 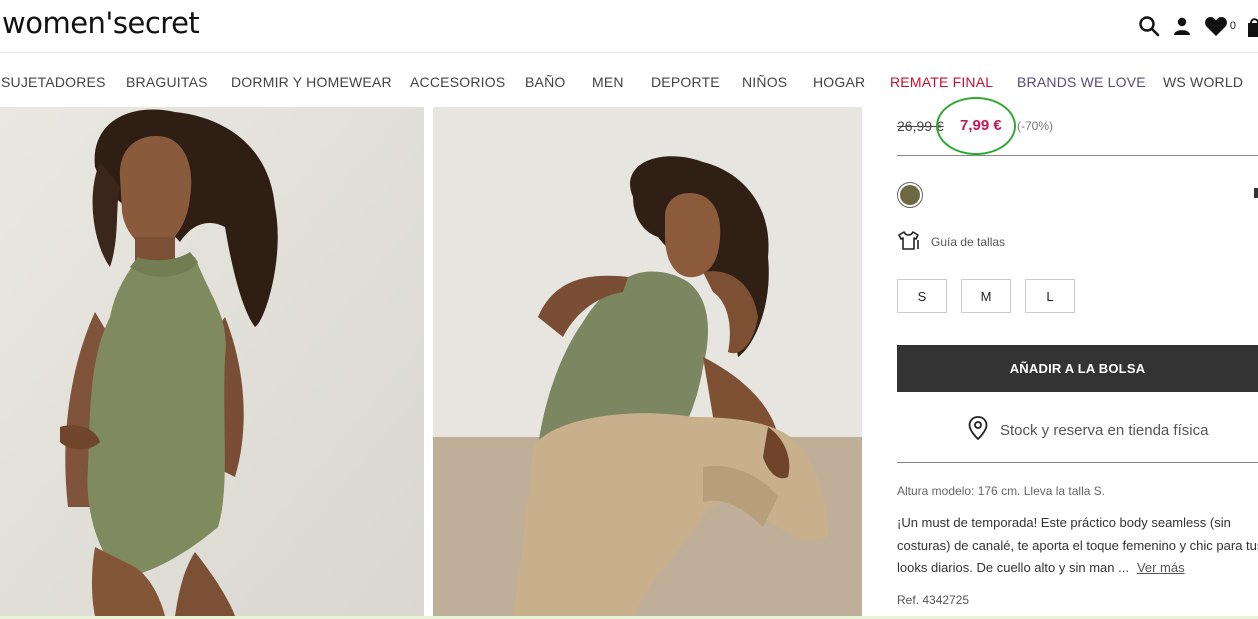 What do you see at coordinates (457, 82) in the screenshot?
I see `nav-item-accesorios: ACCESORIOS` at bounding box center [457, 82].